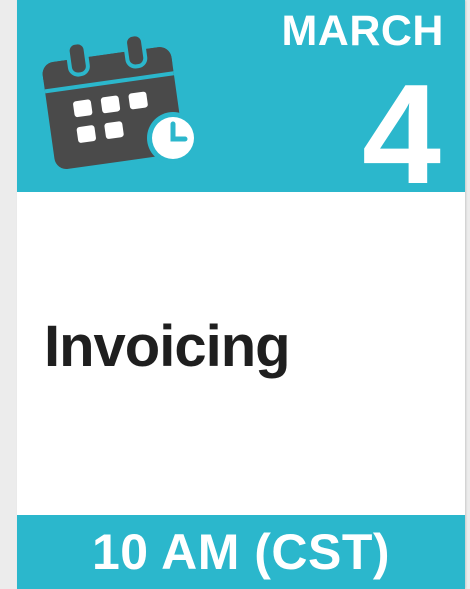 The image size is (470, 589). What do you see at coordinates (120, 101) in the screenshot?
I see `calendar-clock-icon` at bounding box center [120, 101].